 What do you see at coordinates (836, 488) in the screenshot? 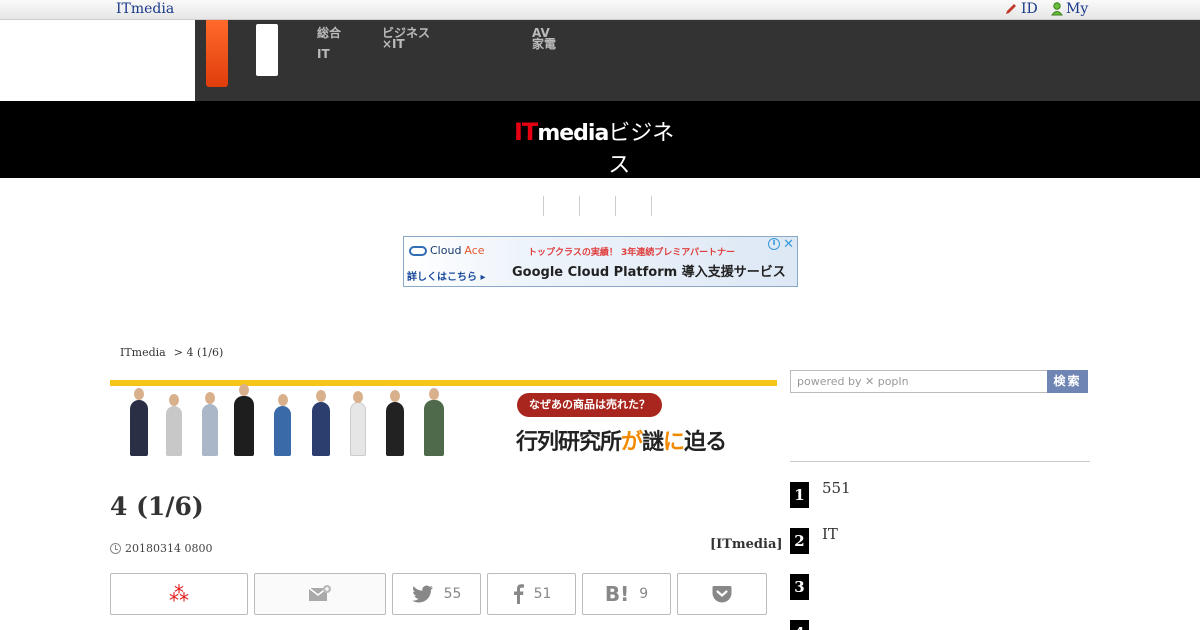
I see `ranking-item-title: 551` at bounding box center [836, 488].